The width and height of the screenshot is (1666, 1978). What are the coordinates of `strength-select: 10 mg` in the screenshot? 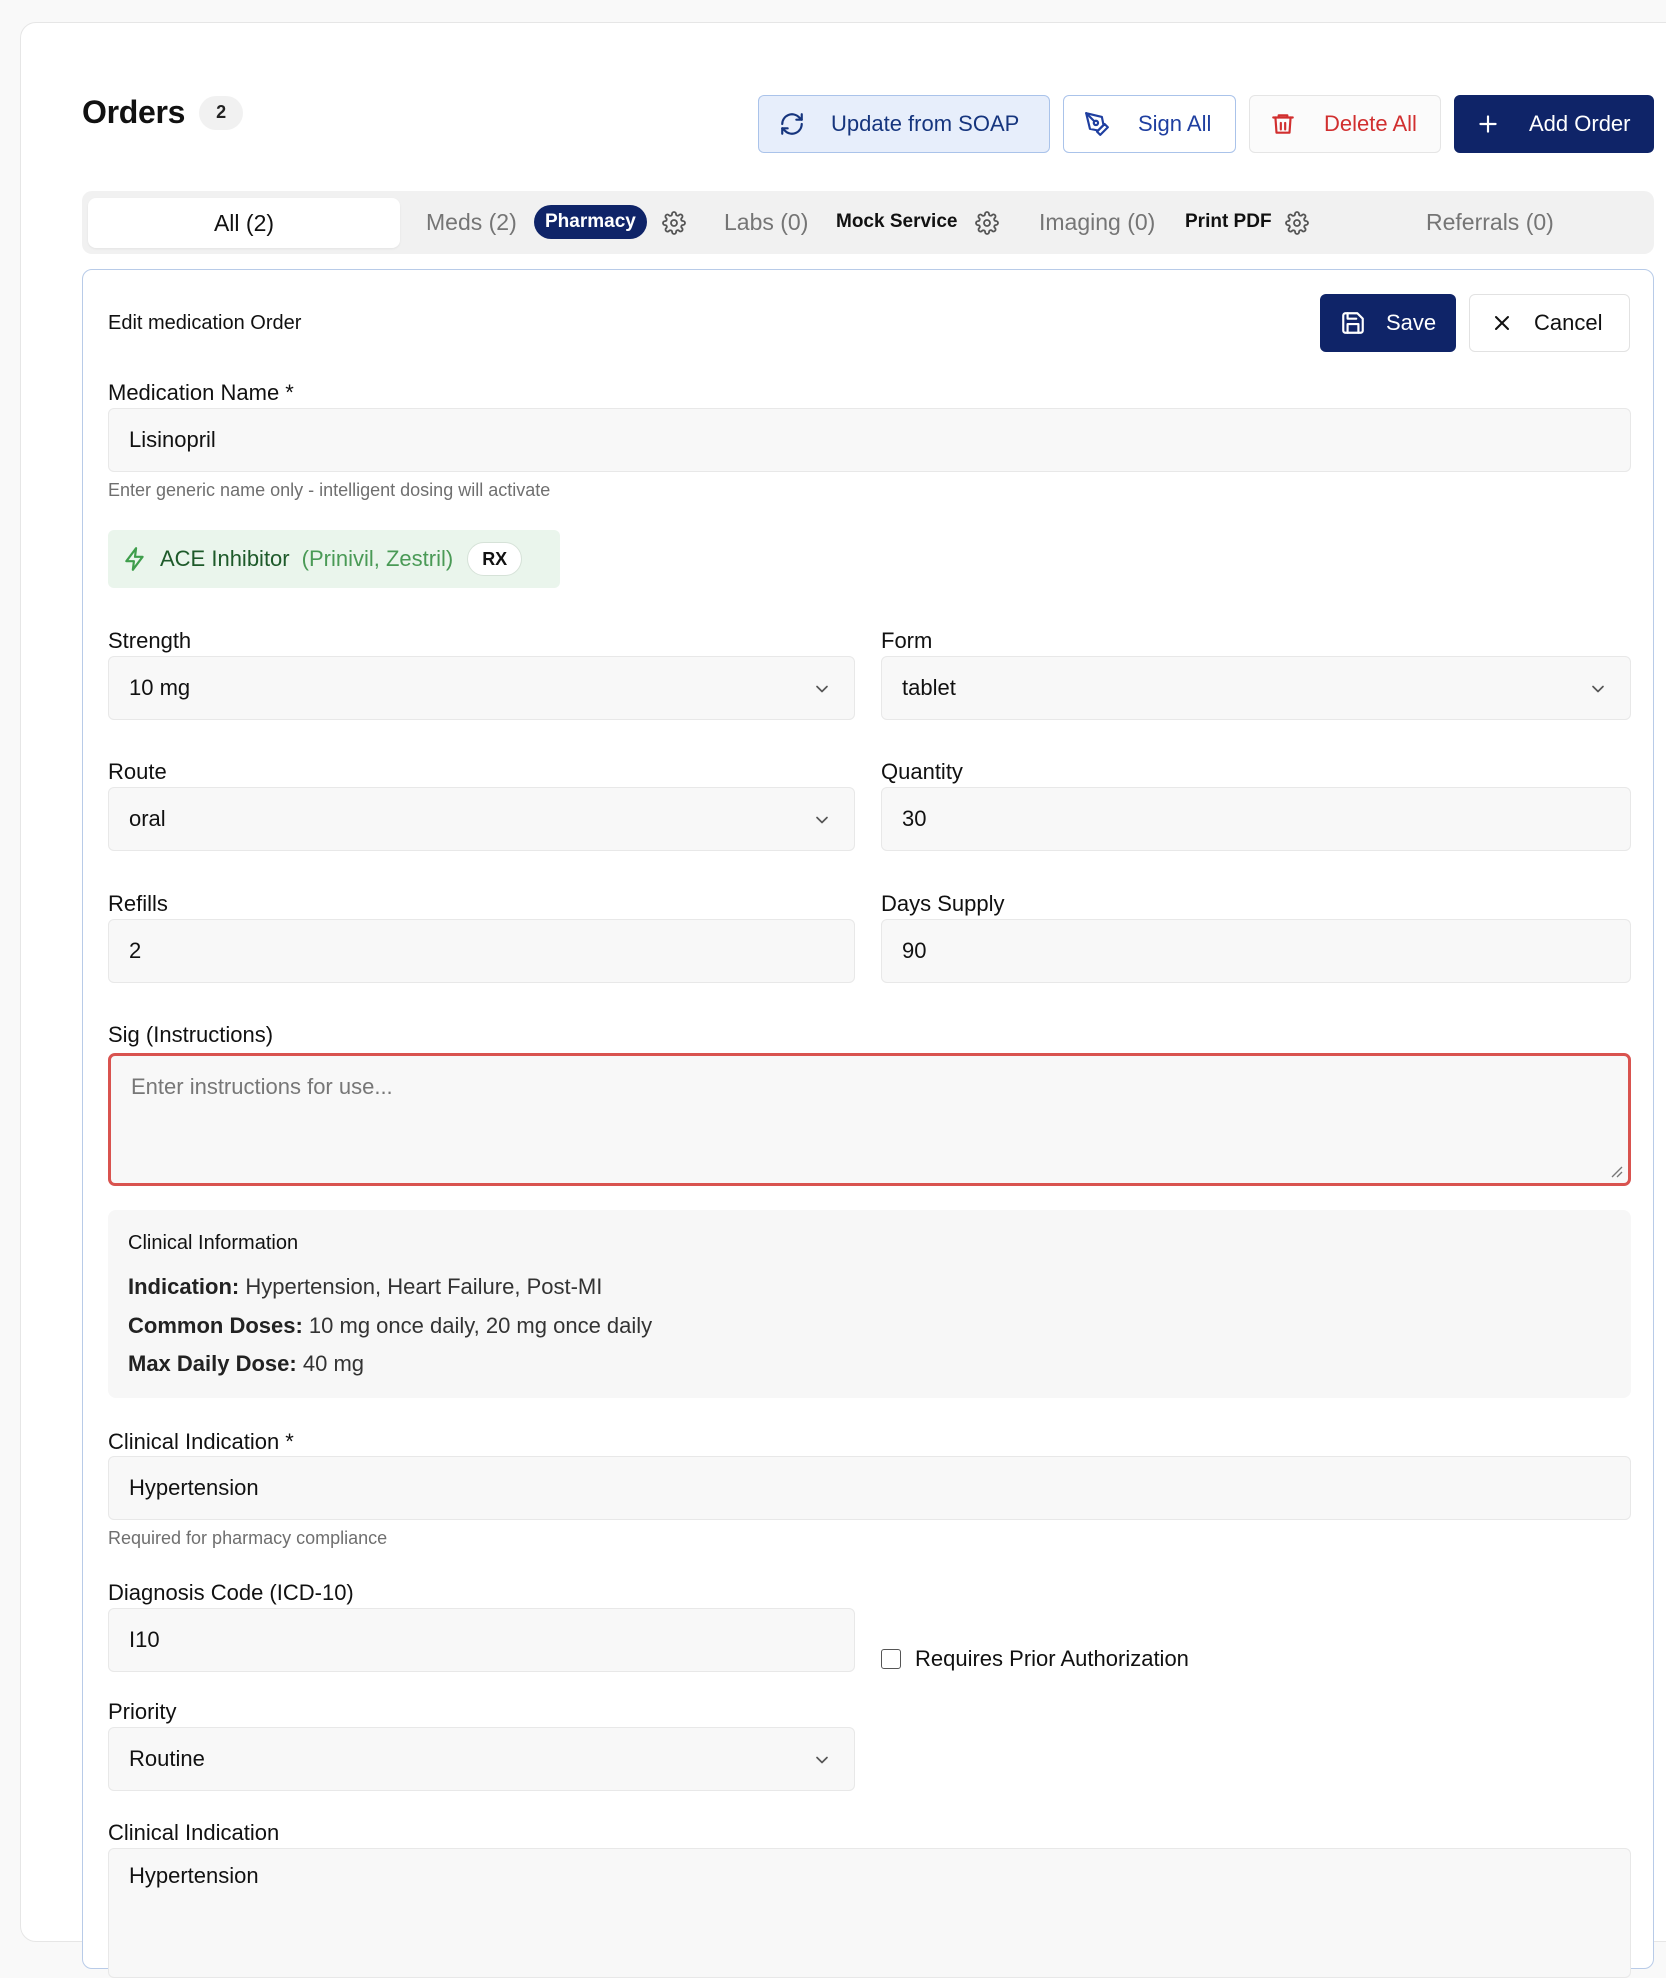 It's located at (481, 688).